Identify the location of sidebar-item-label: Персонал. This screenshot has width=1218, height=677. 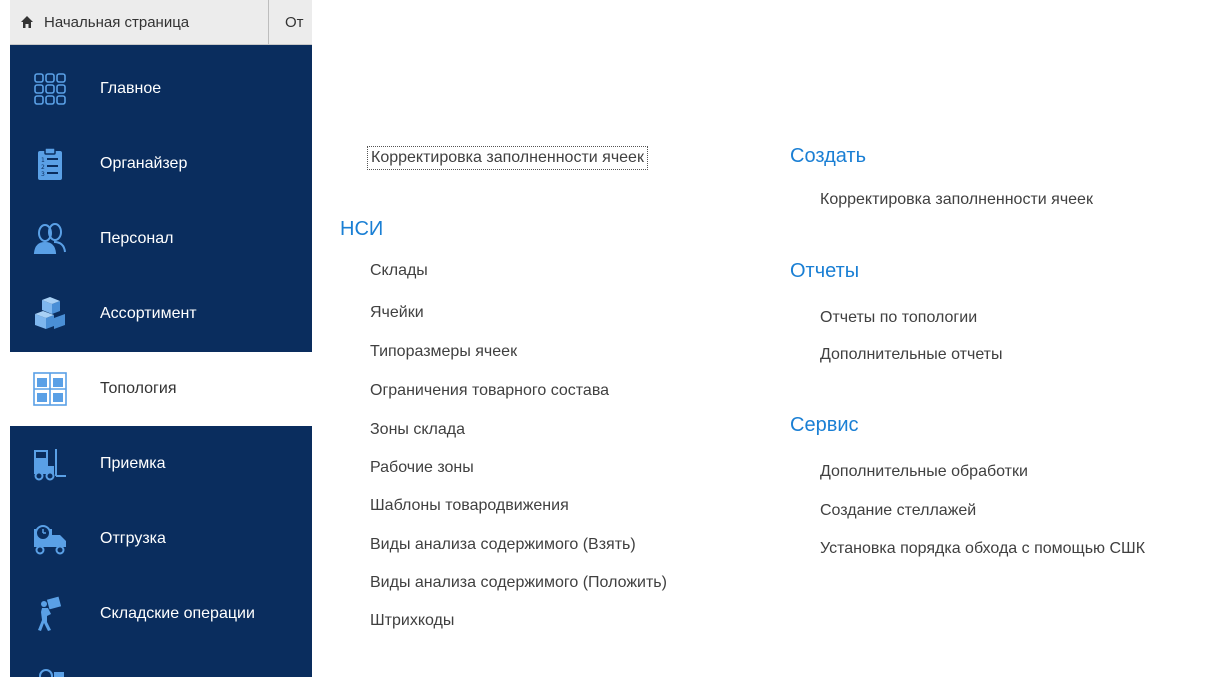
(137, 238).